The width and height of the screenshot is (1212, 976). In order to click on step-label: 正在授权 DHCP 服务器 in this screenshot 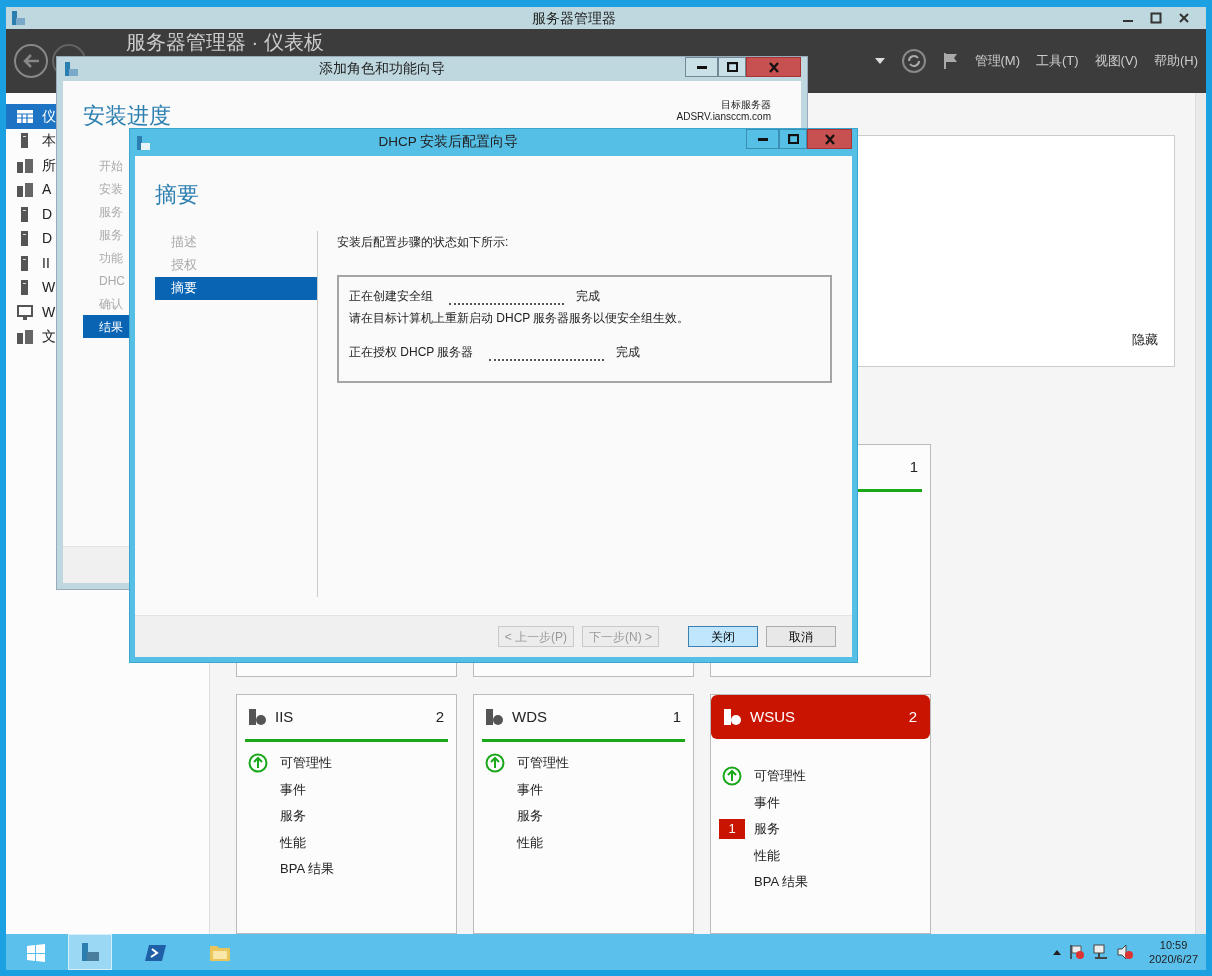, I will do `click(411, 352)`.